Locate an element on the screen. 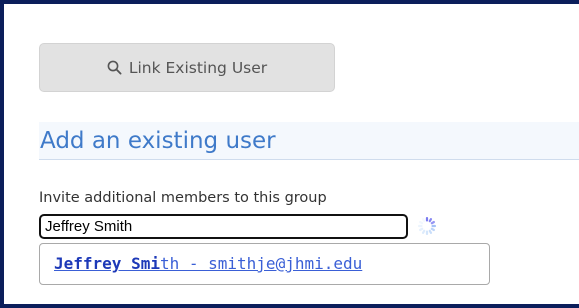 The image size is (579, 308). link-existing-user-button: Link Existing User is located at coordinates (187, 67).